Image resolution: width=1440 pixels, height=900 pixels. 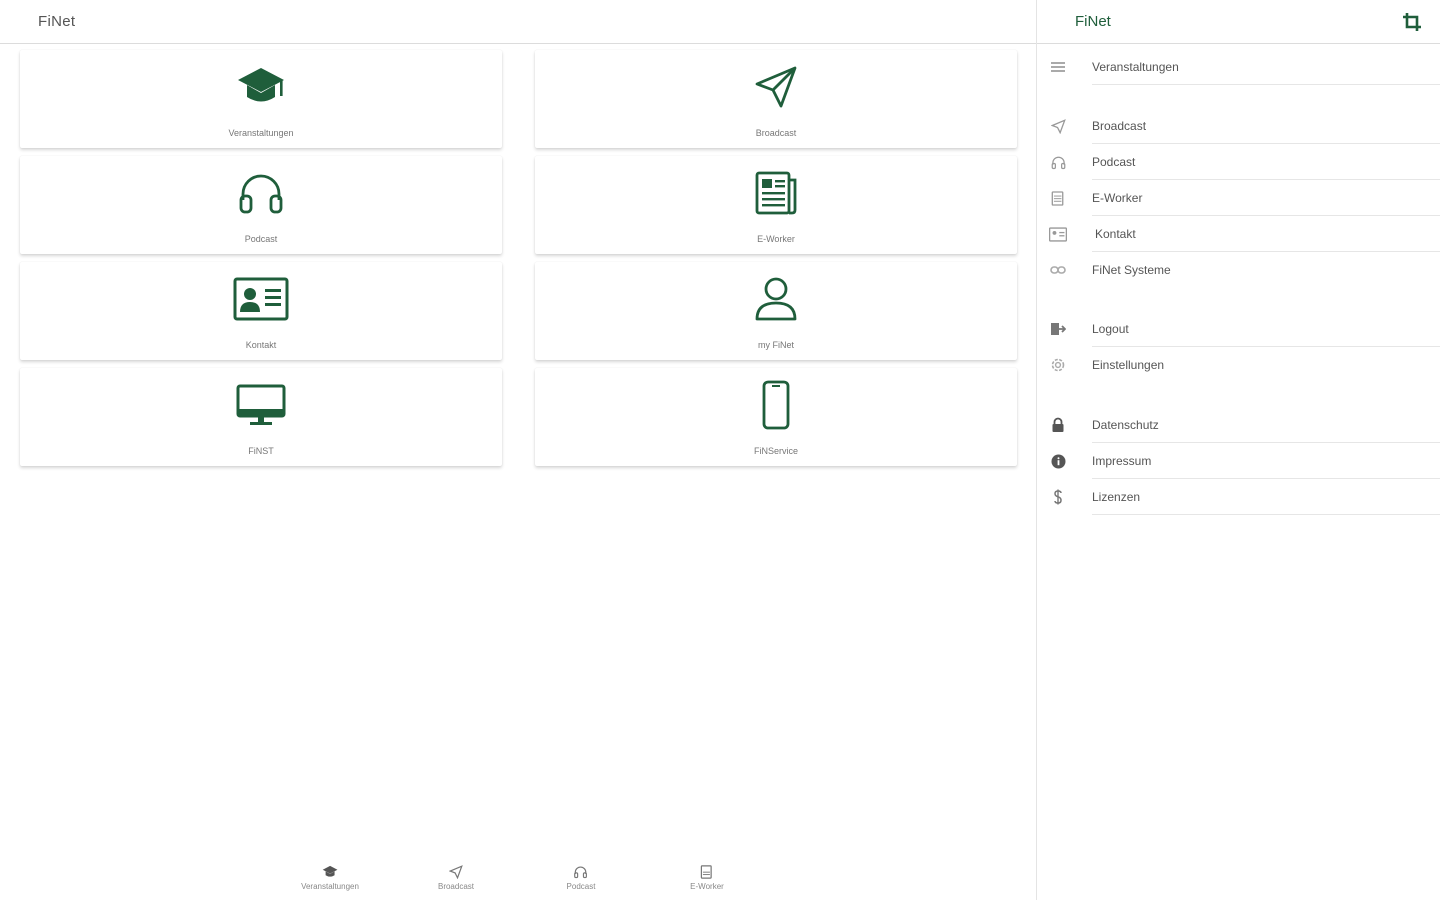 I want to click on bottom-nav-e-worker: E-Worker, so click(x=707, y=877).